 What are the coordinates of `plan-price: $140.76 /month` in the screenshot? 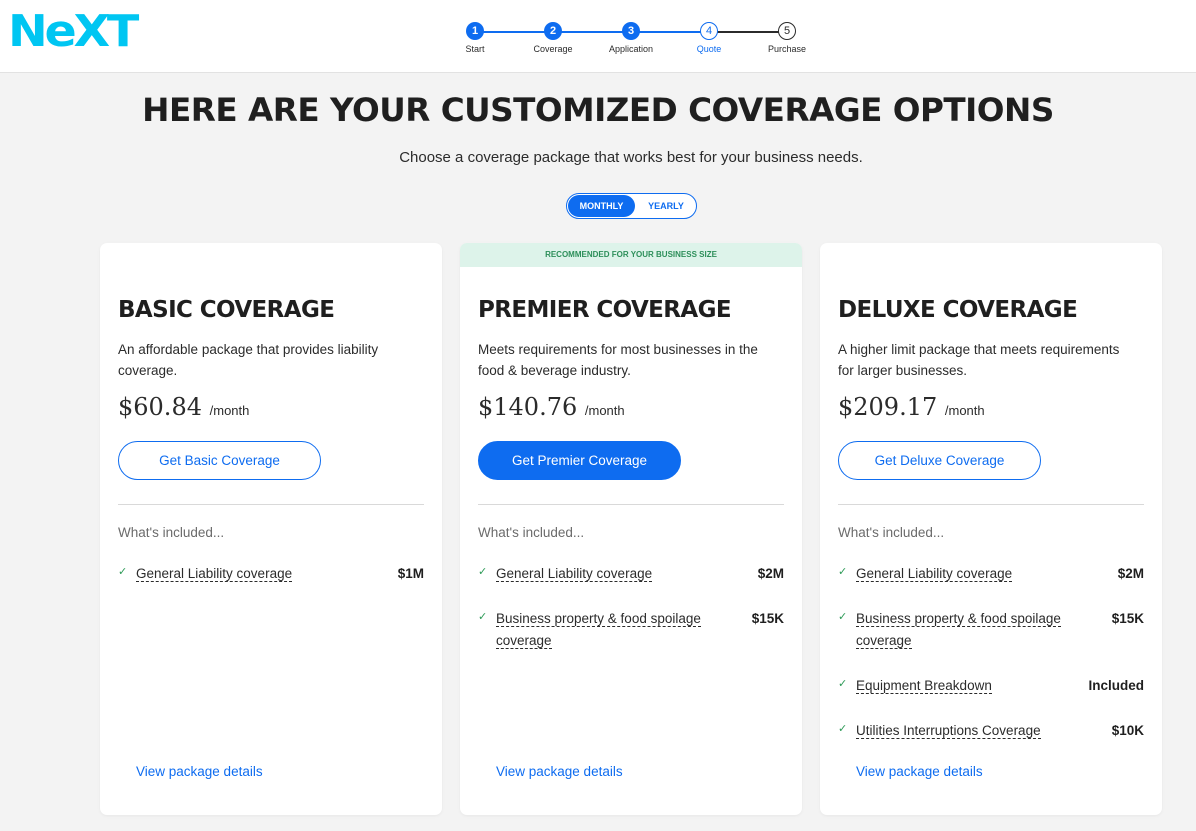 It's located at (551, 407).